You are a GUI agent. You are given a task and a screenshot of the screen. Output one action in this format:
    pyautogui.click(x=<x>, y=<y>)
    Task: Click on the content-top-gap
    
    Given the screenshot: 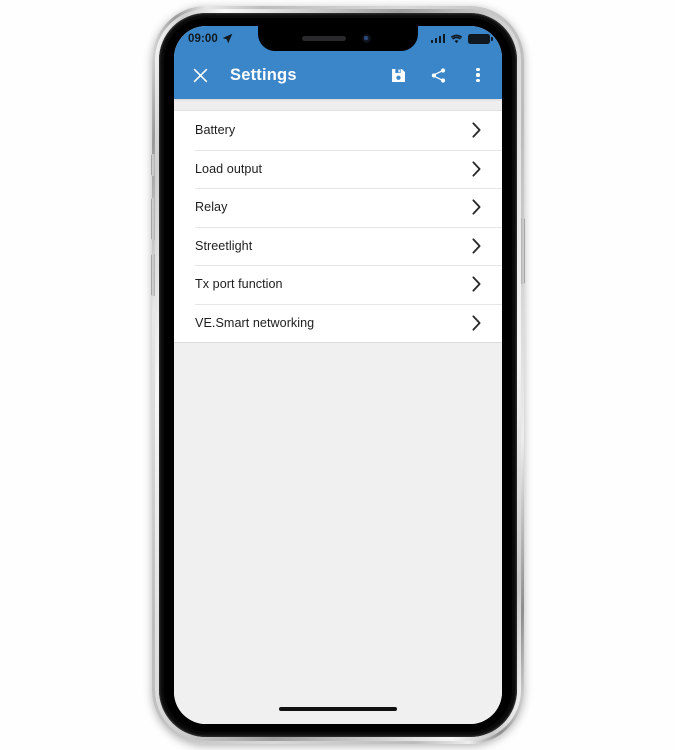 What is the action you would take?
    pyautogui.click(x=338, y=104)
    